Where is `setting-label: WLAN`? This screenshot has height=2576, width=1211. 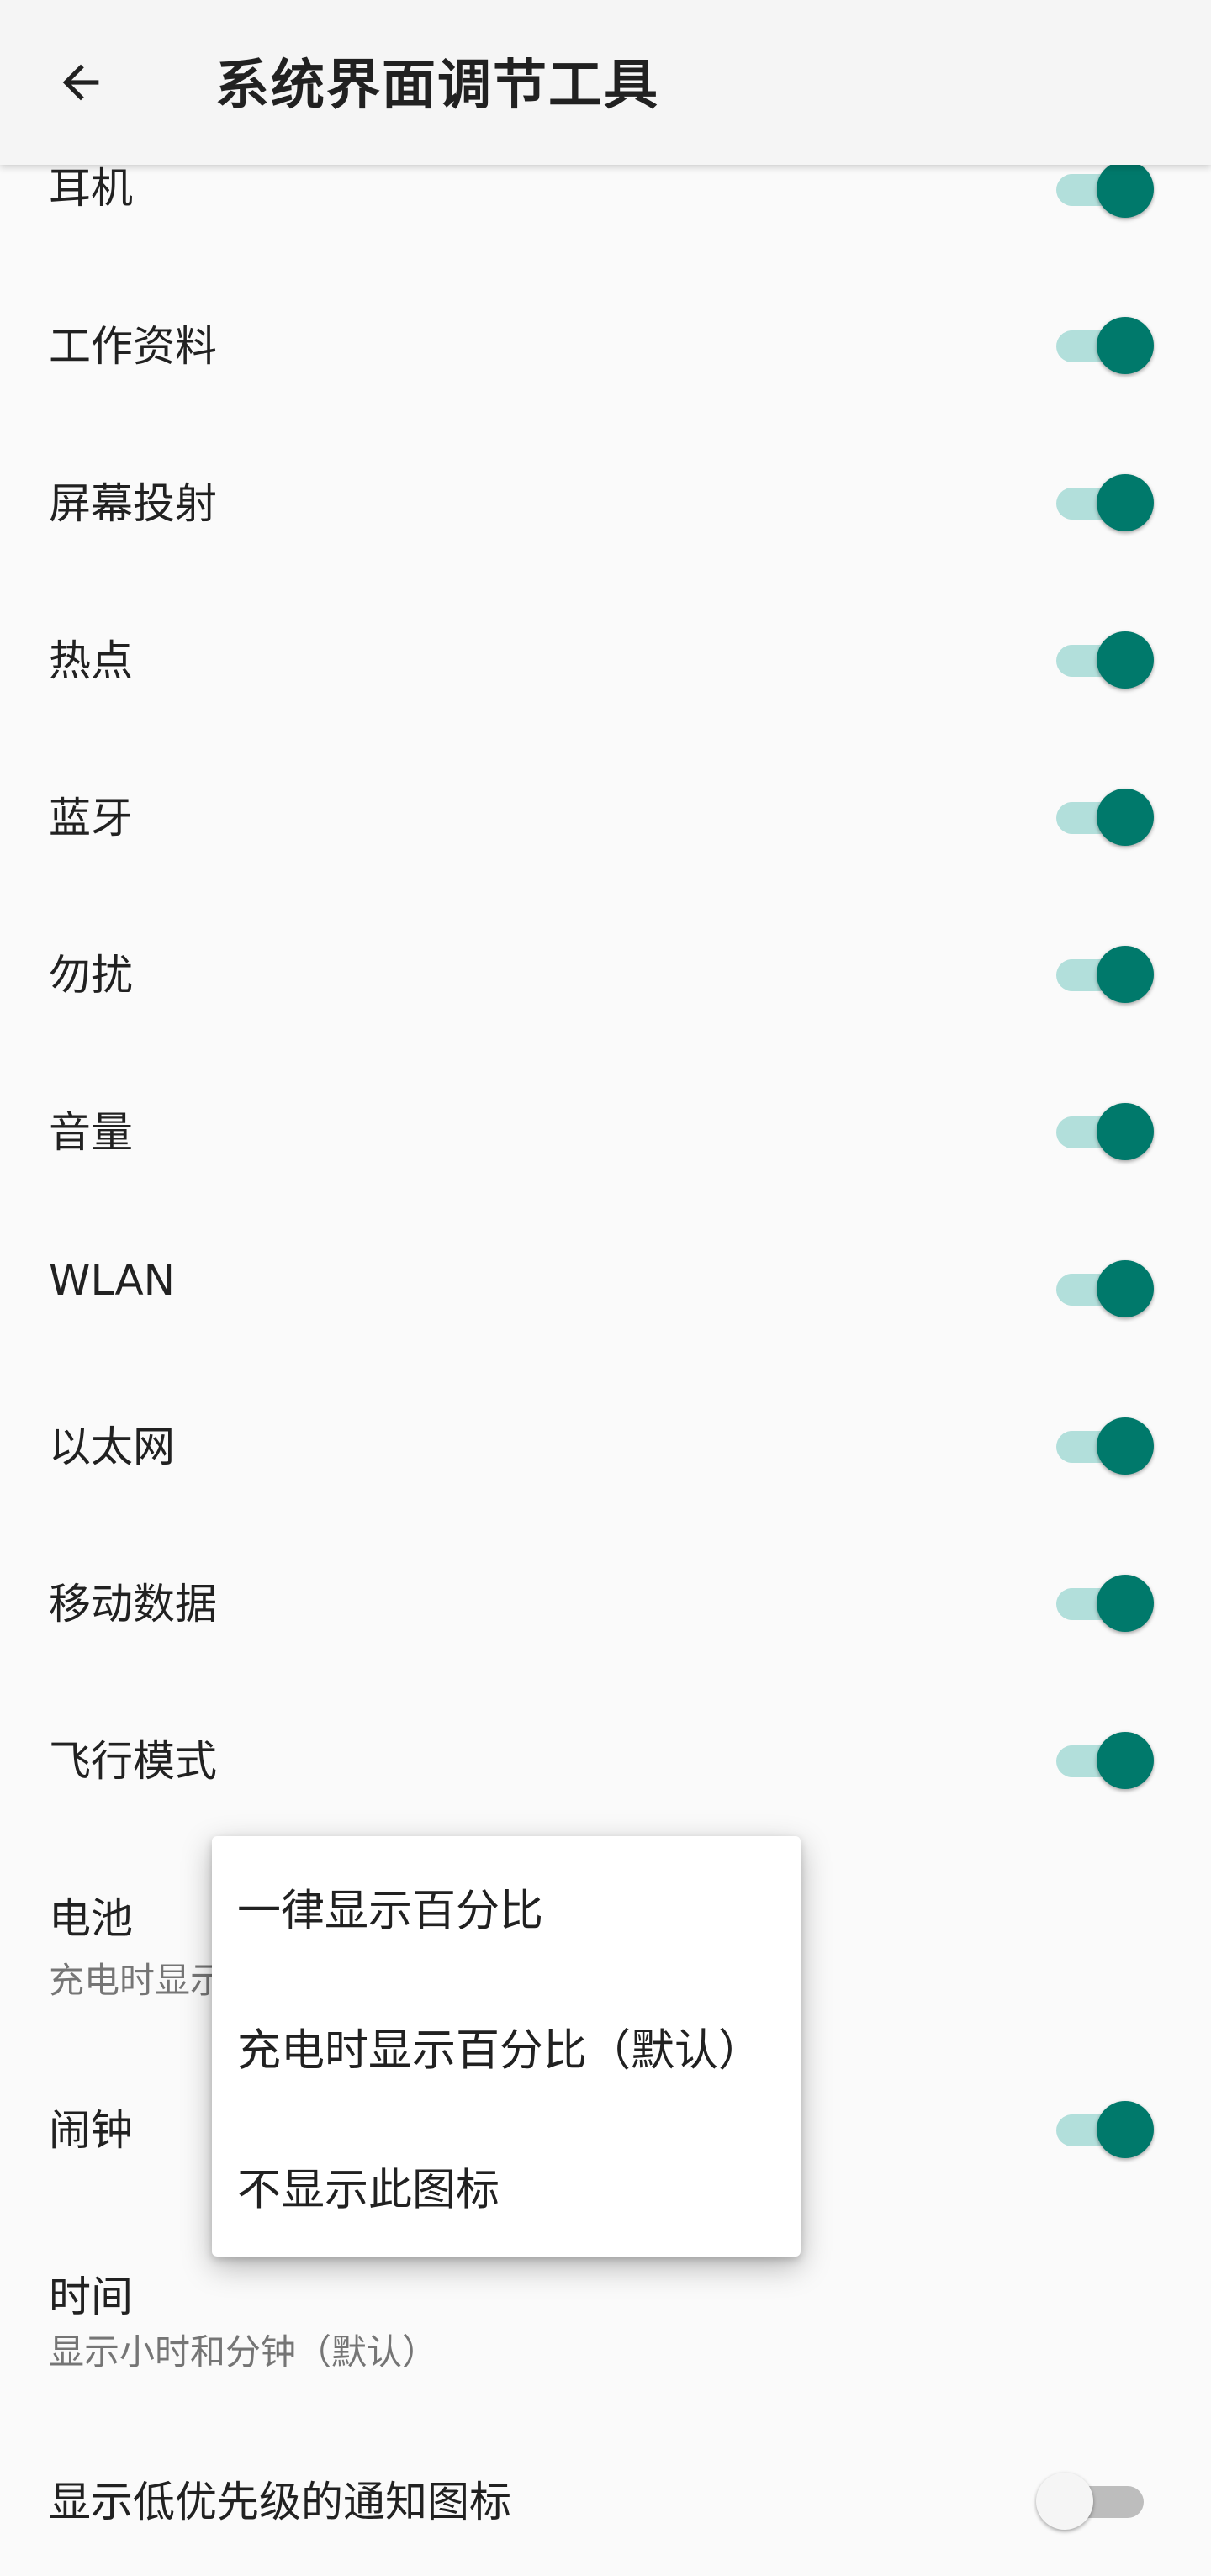
setting-label: WLAN is located at coordinates (112, 1280).